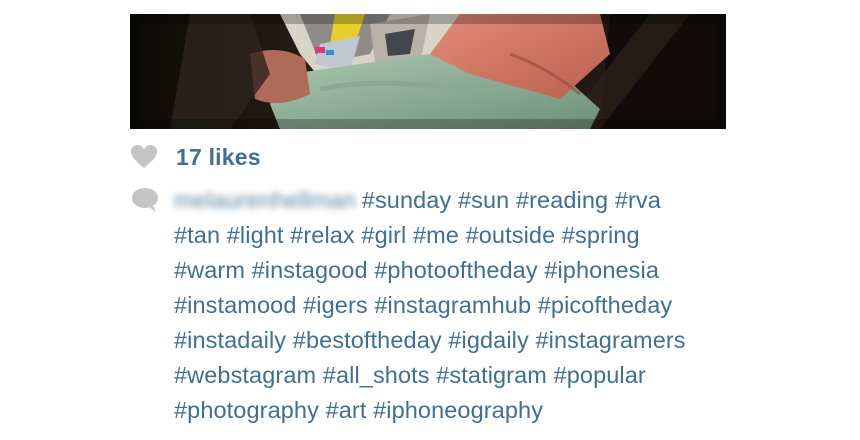 This screenshot has width=860, height=440. What do you see at coordinates (145, 200) in the screenshot?
I see `comment-bubble-icon` at bounding box center [145, 200].